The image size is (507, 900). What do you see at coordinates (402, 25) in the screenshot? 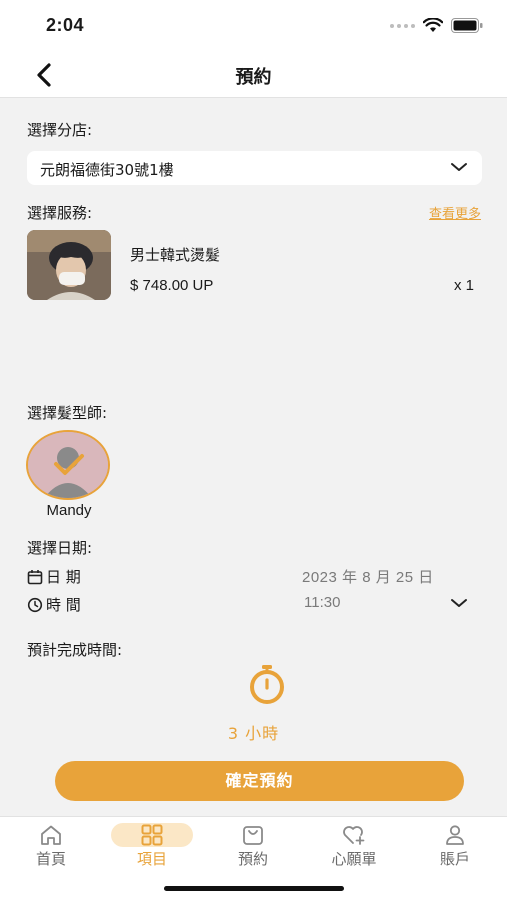
I see `signal-icon` at bounding box center [402, 25].